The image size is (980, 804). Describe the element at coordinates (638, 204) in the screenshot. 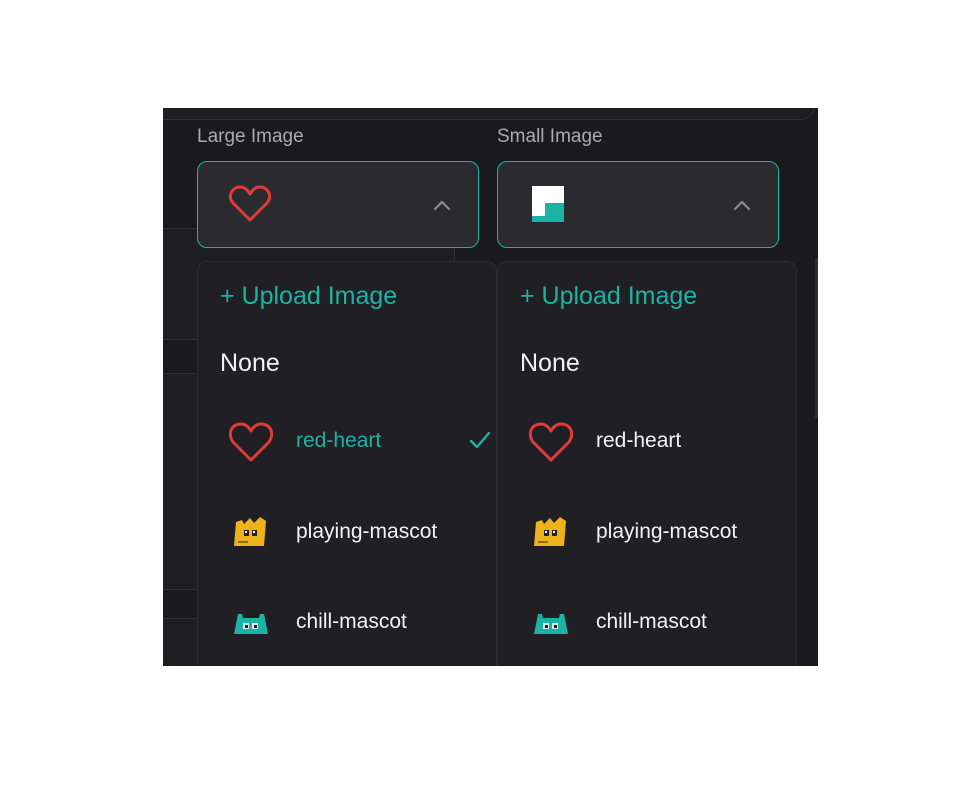

I see `small-image-select` at that location.